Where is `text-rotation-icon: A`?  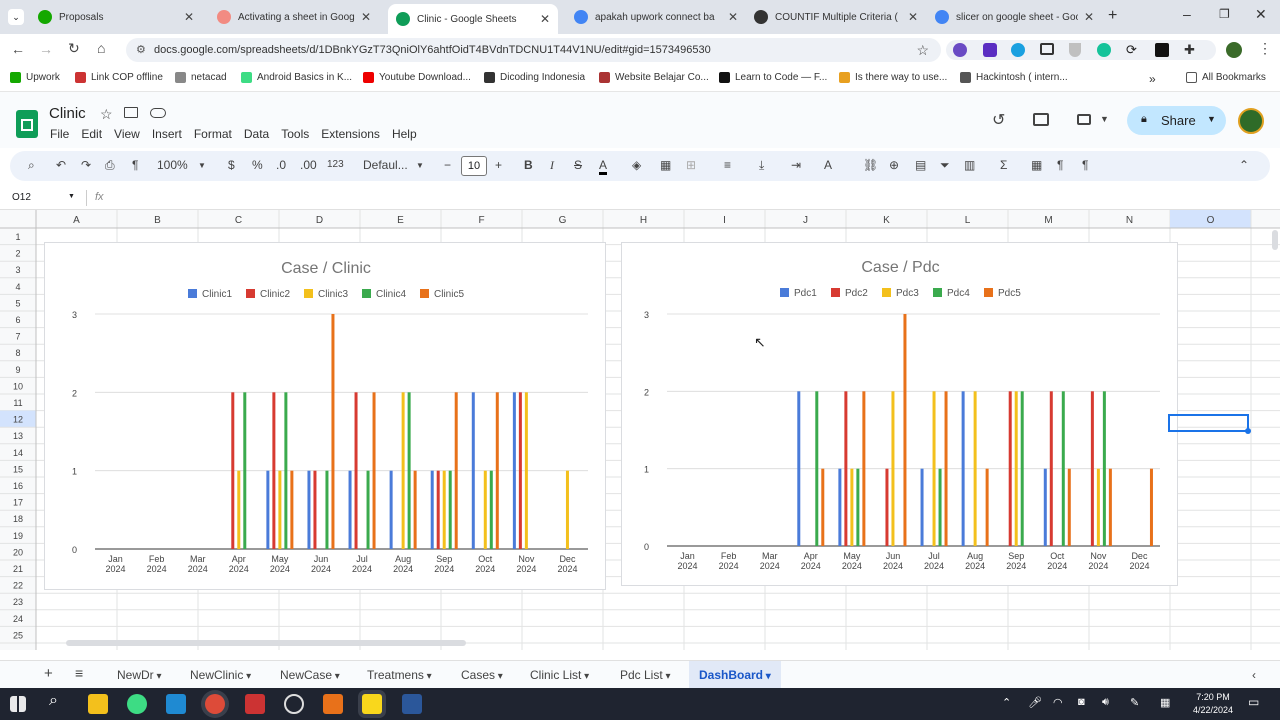 text-rotation-icon: A is located at coordinates (828, 165).